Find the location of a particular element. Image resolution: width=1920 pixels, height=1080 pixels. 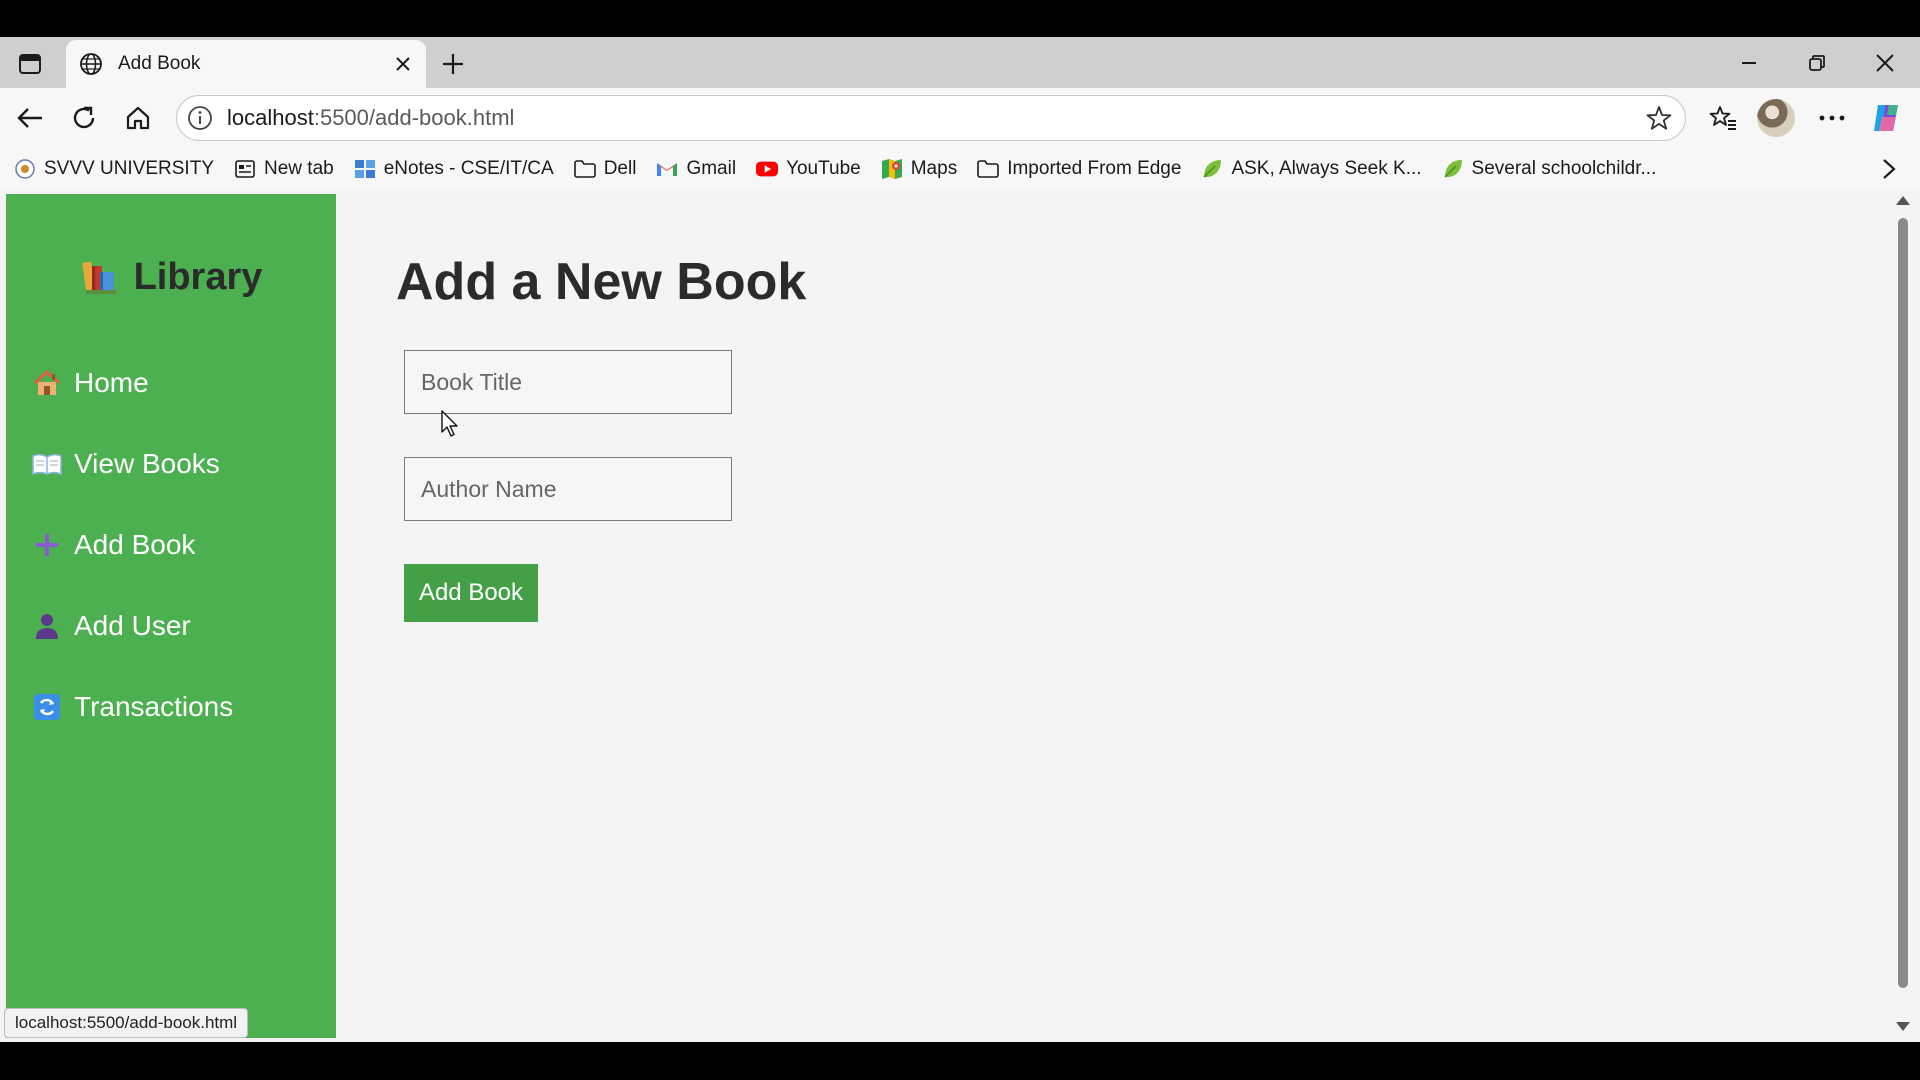

home-icon is located at coordinates (138, 118).